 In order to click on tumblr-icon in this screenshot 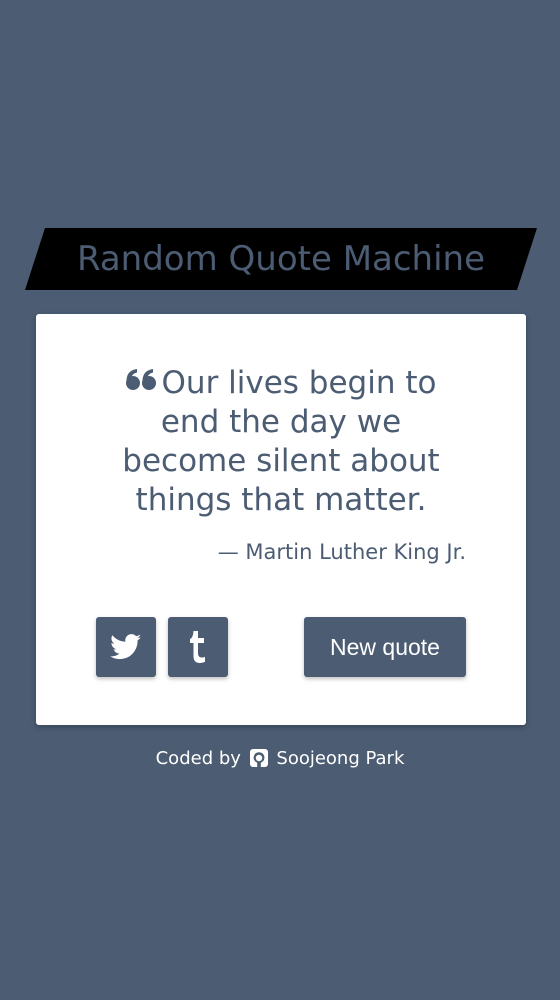, I will do `click(197, 647)`.